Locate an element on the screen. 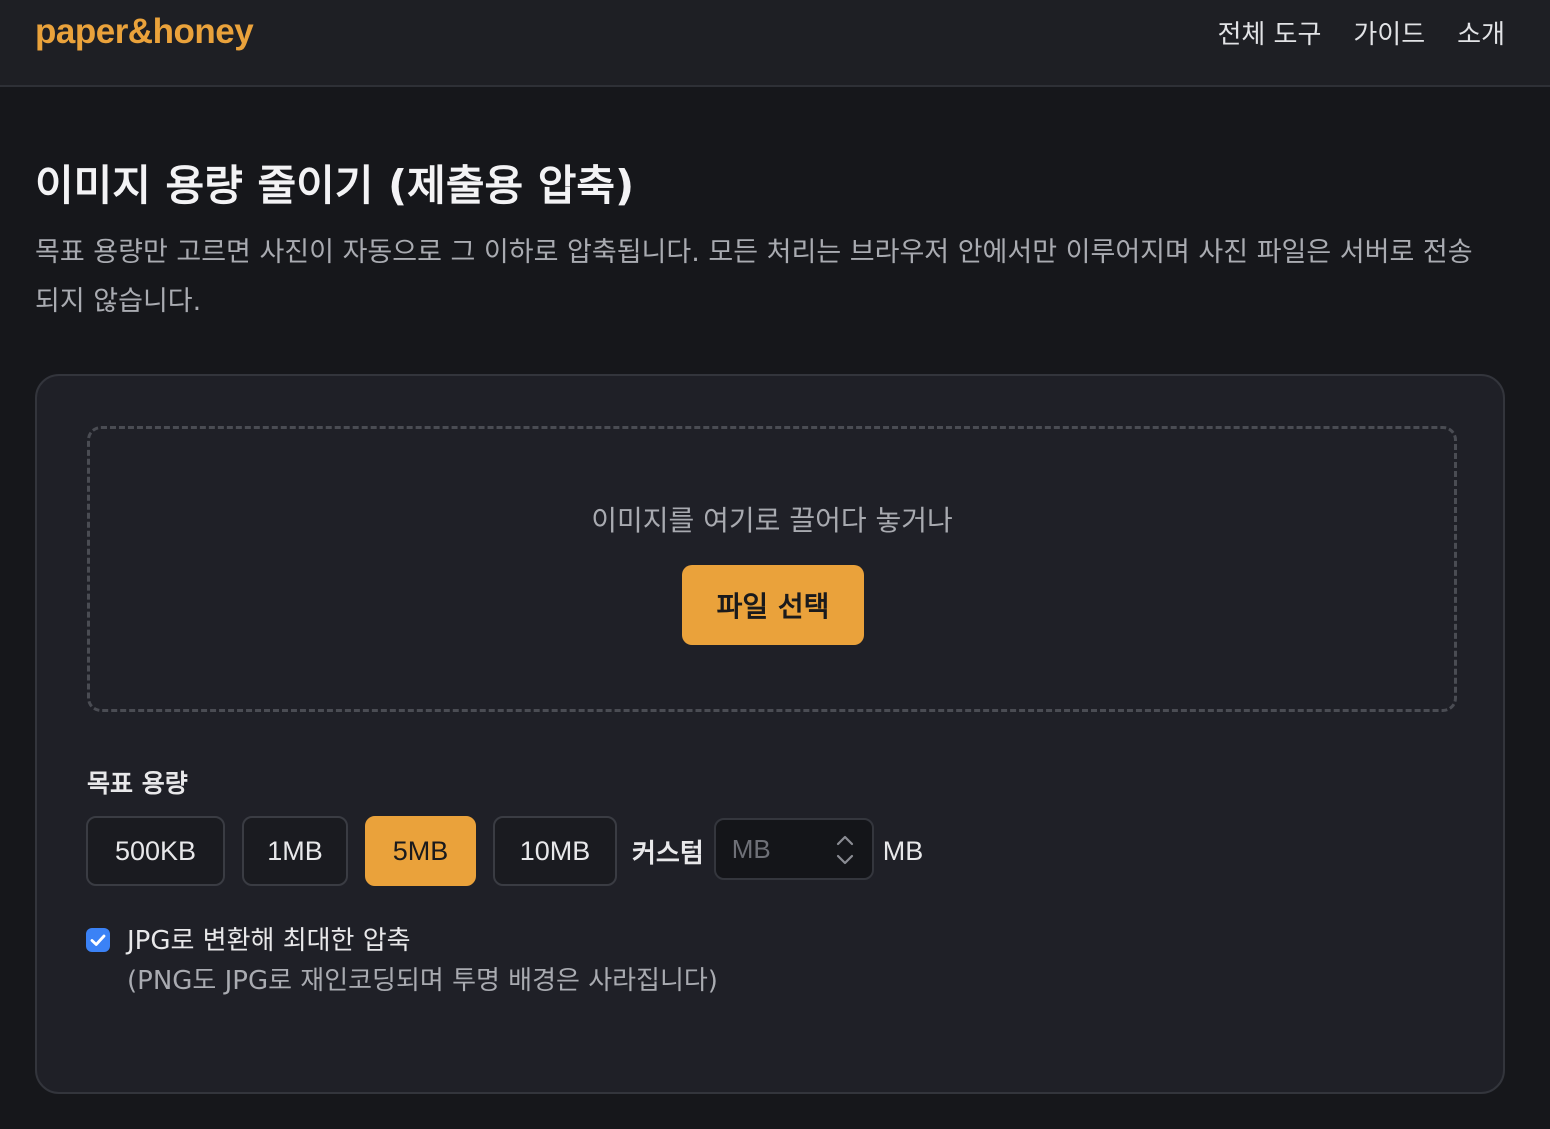 The width and height of the screenshot is (1550, 1129). custom-size-unit: MB is located at coordinates (903, 850).